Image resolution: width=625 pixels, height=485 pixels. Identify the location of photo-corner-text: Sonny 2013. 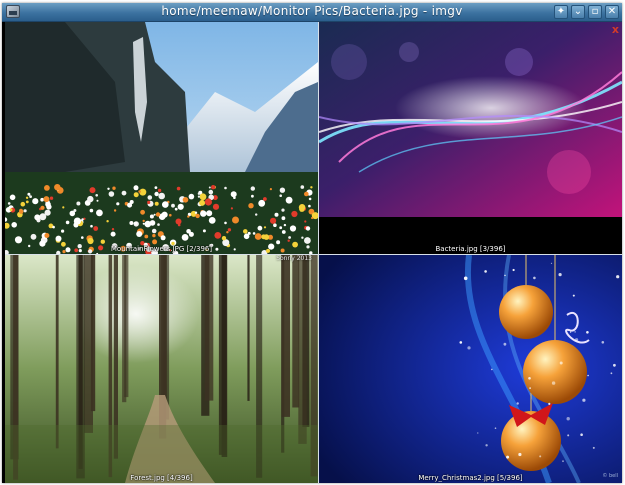
(294, 258).